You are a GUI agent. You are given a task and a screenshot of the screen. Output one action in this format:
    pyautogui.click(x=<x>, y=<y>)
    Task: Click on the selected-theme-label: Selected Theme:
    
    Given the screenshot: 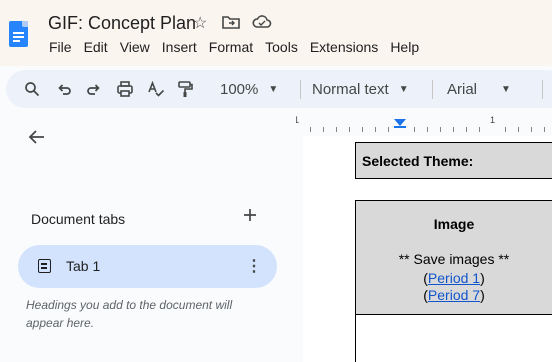 What is the action you would take?
    pyautogui.click(x=418, y=161)
    